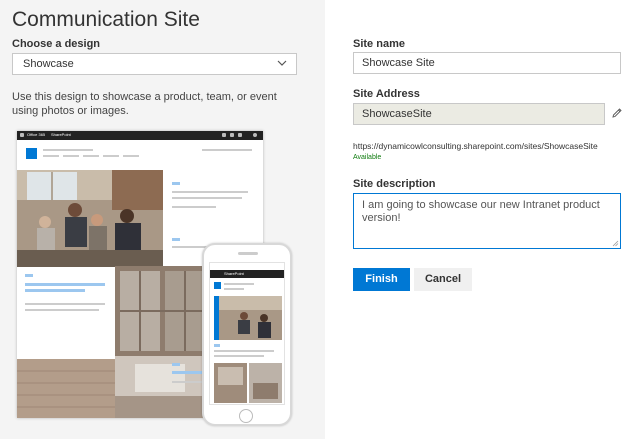  I want to click on phone-home-button, so click(246, 416).